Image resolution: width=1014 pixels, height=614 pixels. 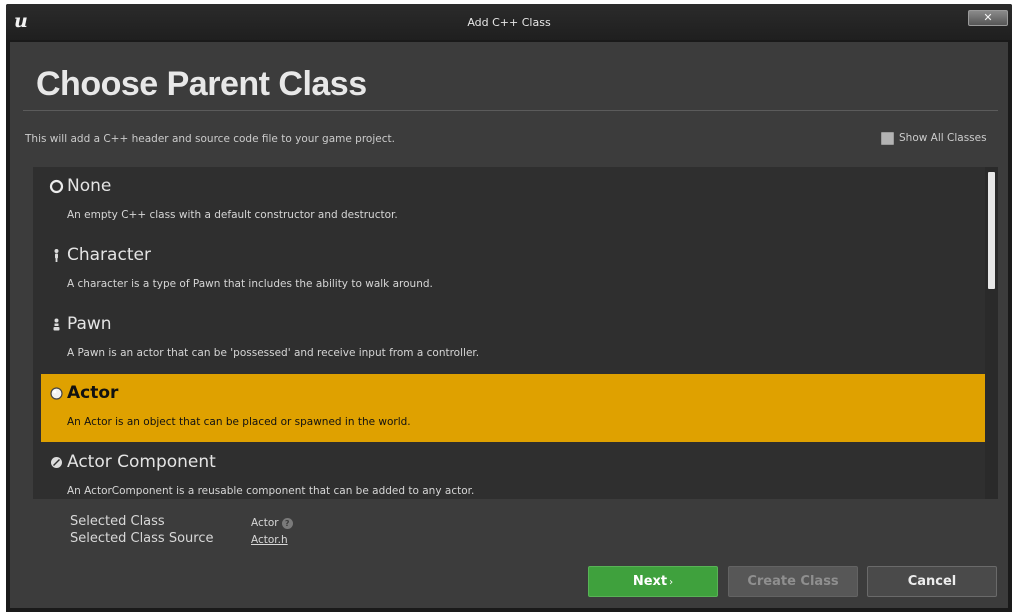 I want to click on title-bar: u Add C++ Class ✕, so click(x=509, y=22).